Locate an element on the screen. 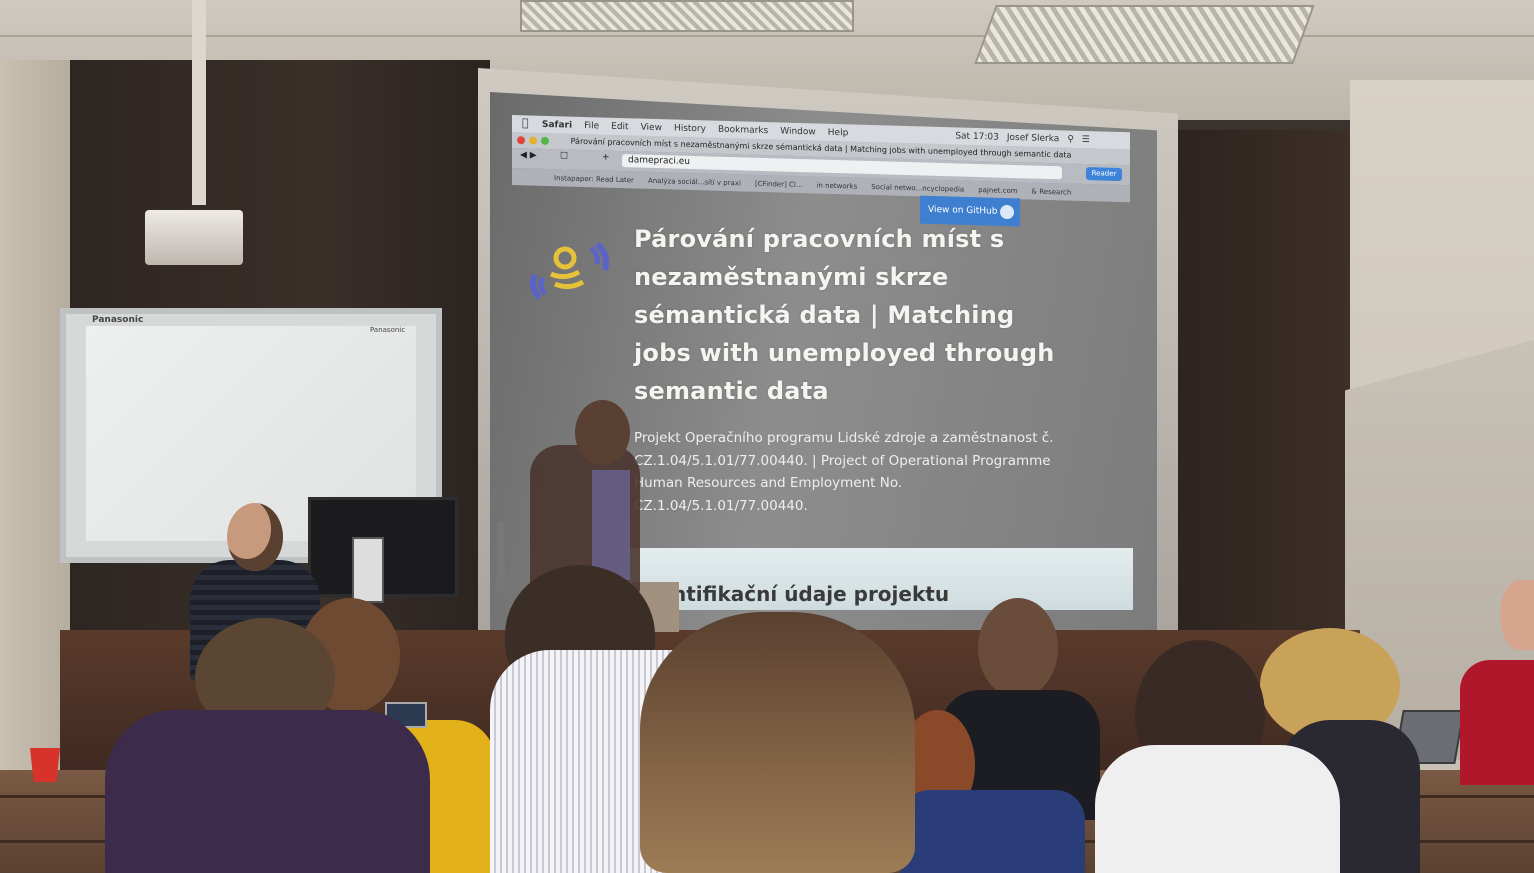 This screenshot has width=1534, height=873. red-paper-cup is located at coordinates (45, 765).